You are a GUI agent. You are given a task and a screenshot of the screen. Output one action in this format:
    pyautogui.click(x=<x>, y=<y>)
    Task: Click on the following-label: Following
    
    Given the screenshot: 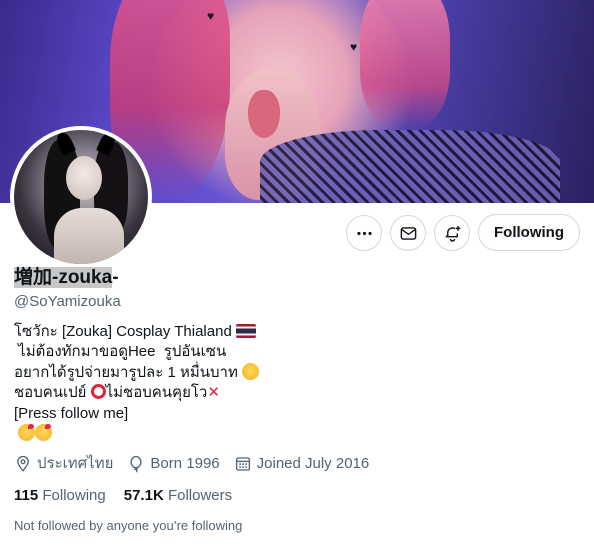 What is the action you would take?
    pyautogui.click(x=74, y=495)
    